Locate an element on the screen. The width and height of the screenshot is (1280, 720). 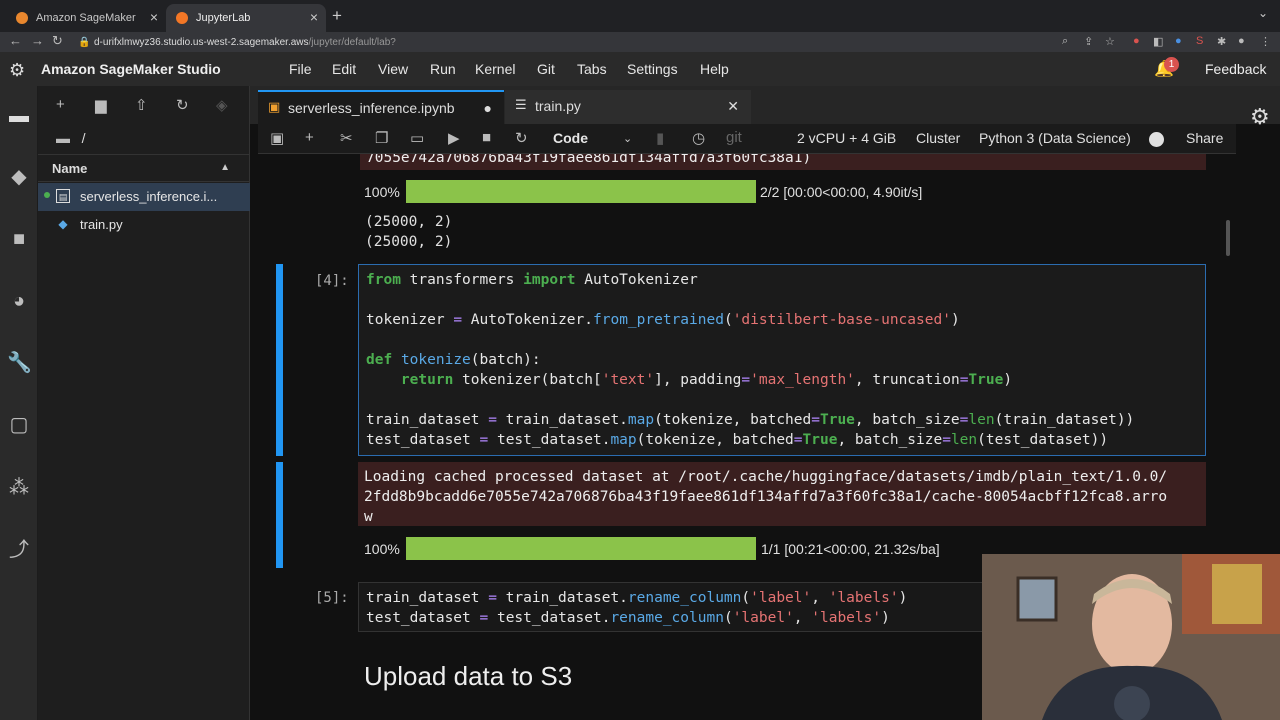
menu-settings: Settings is located at coordinates (652, 69).